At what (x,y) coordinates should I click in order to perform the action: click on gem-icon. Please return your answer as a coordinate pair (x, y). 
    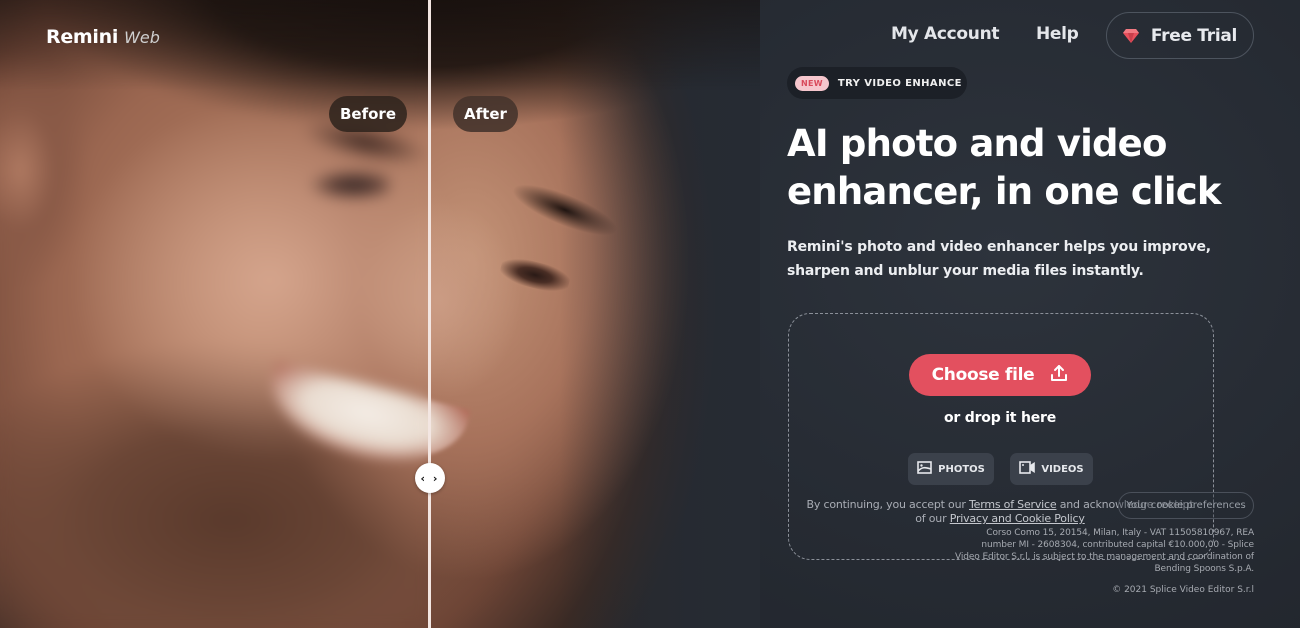
    Looking at the image, I should click on (1130, 35).